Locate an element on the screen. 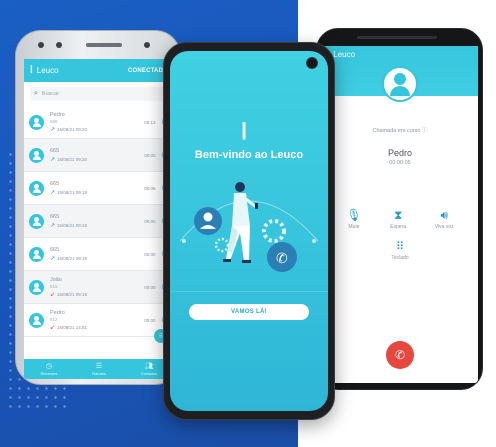  in-call-header: ⅼ Leuco is located at coordinates (400, 74).